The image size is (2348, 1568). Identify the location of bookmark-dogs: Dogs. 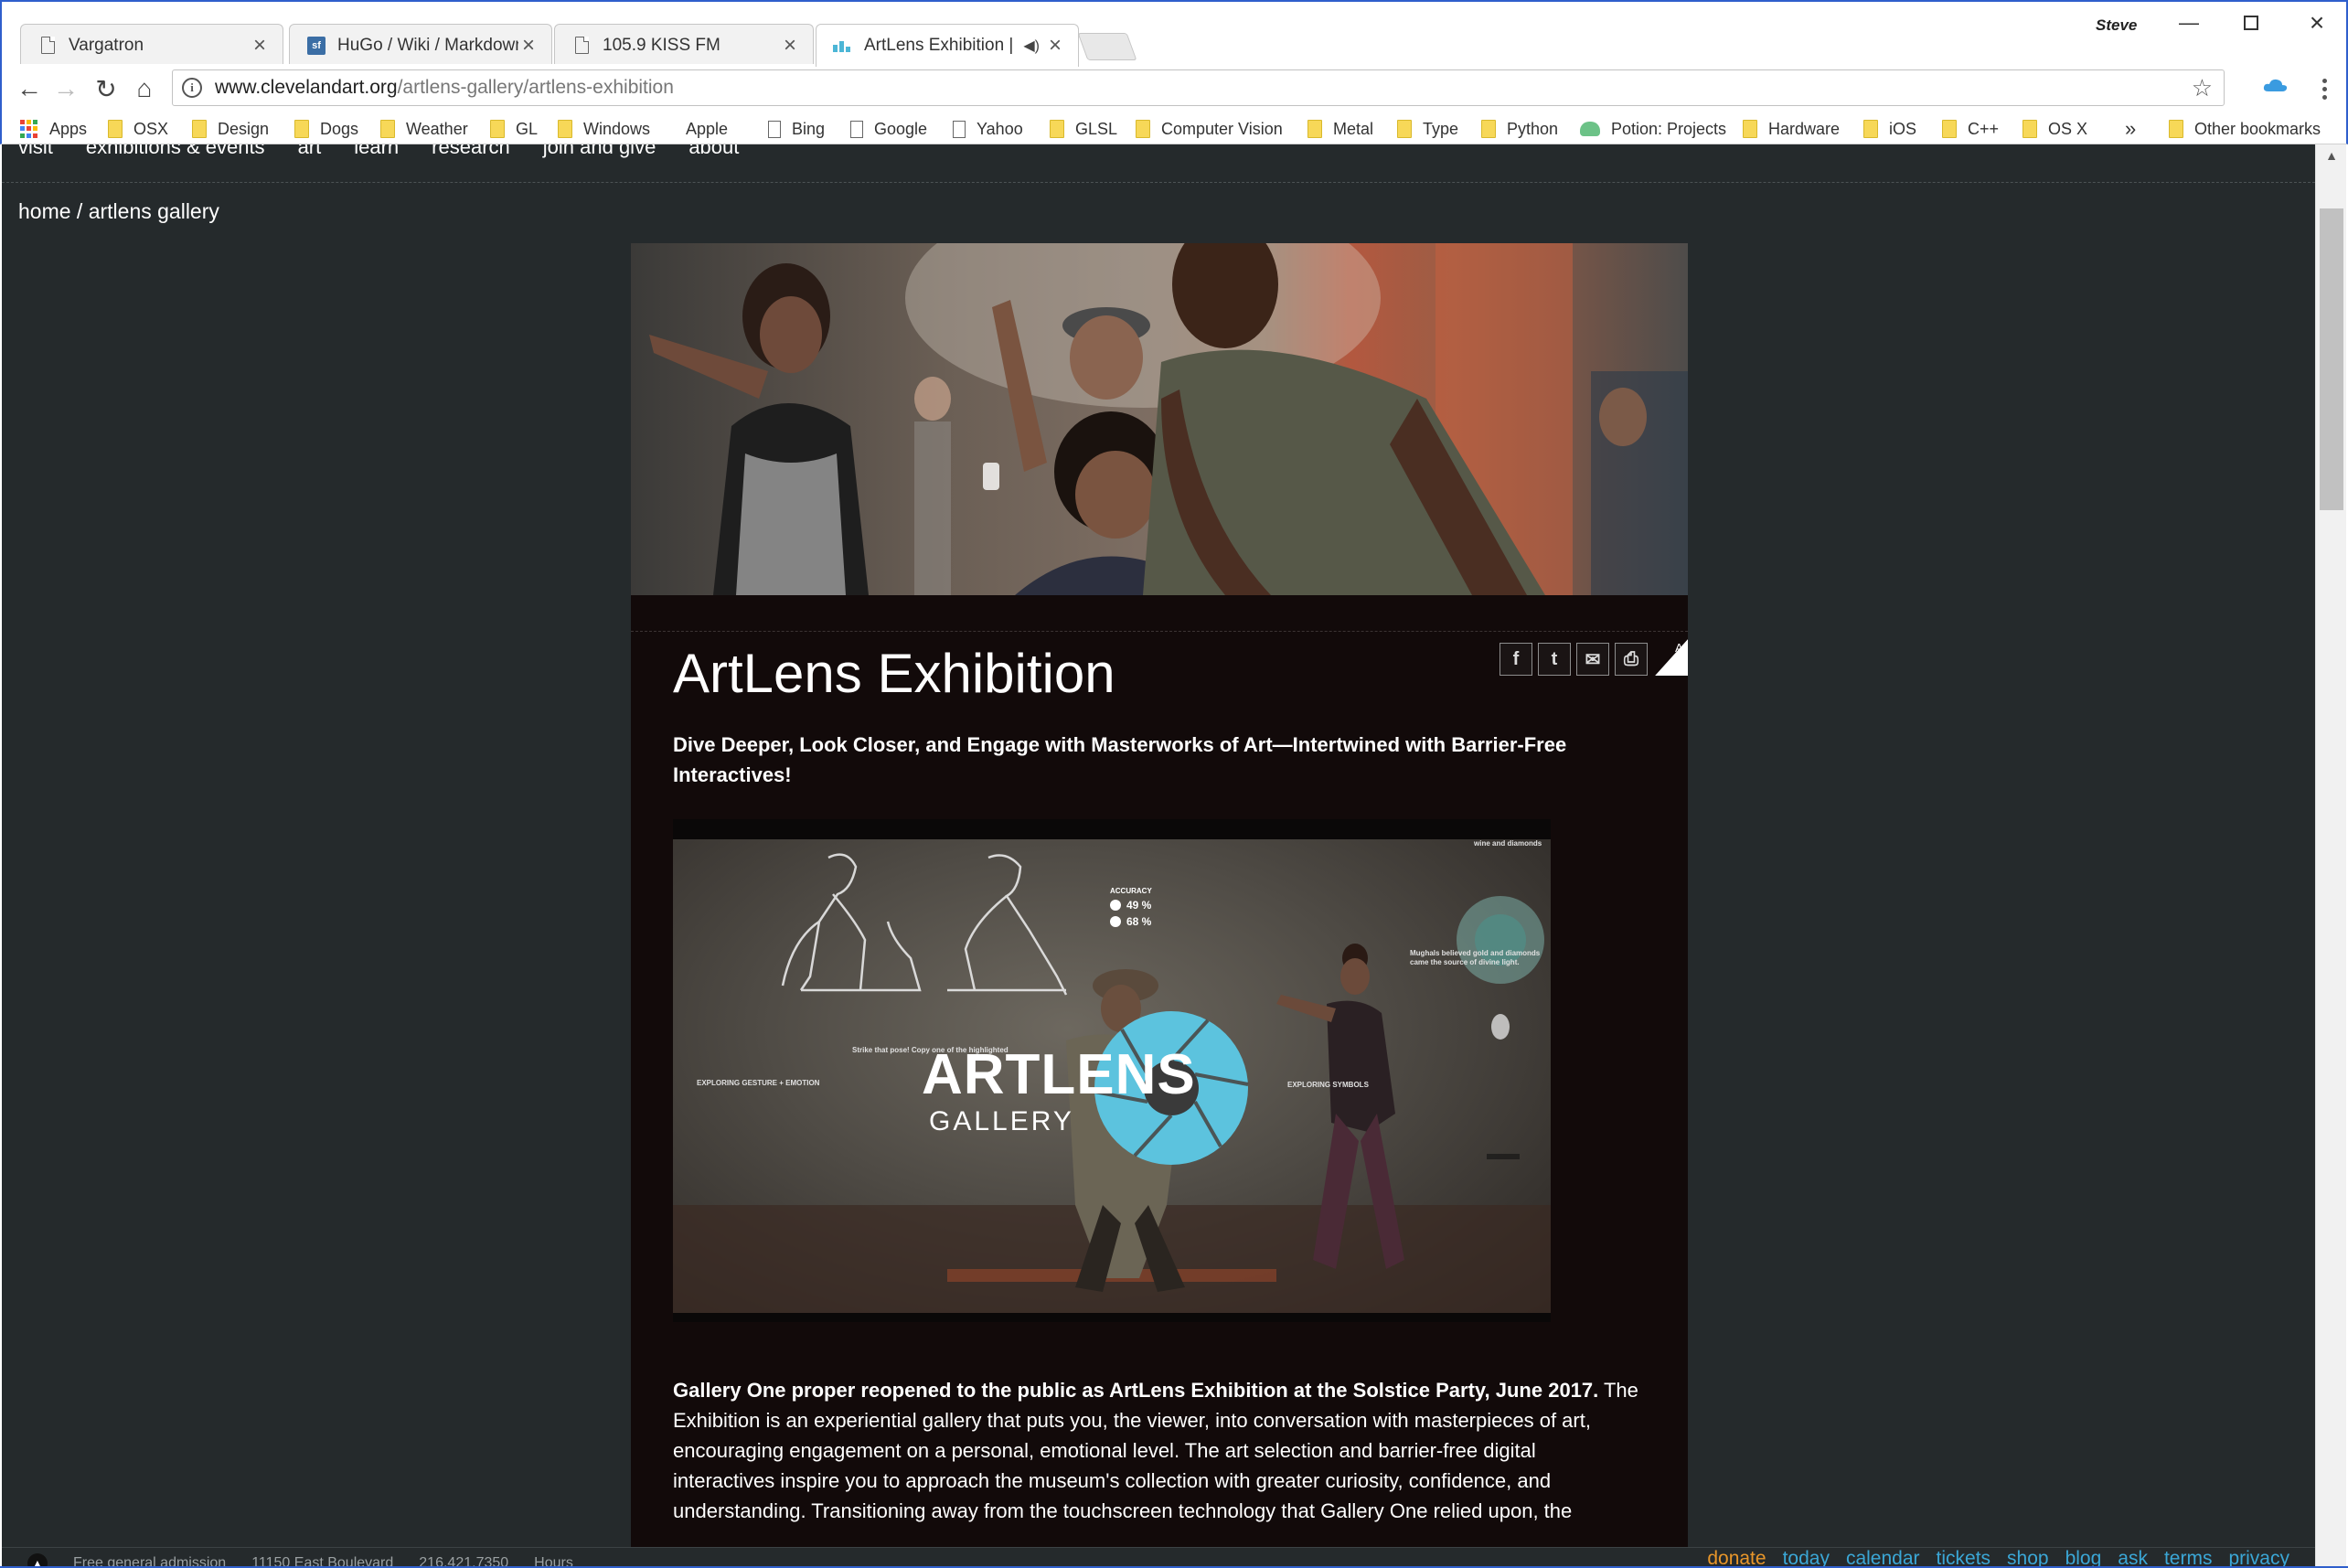
(326, 129).